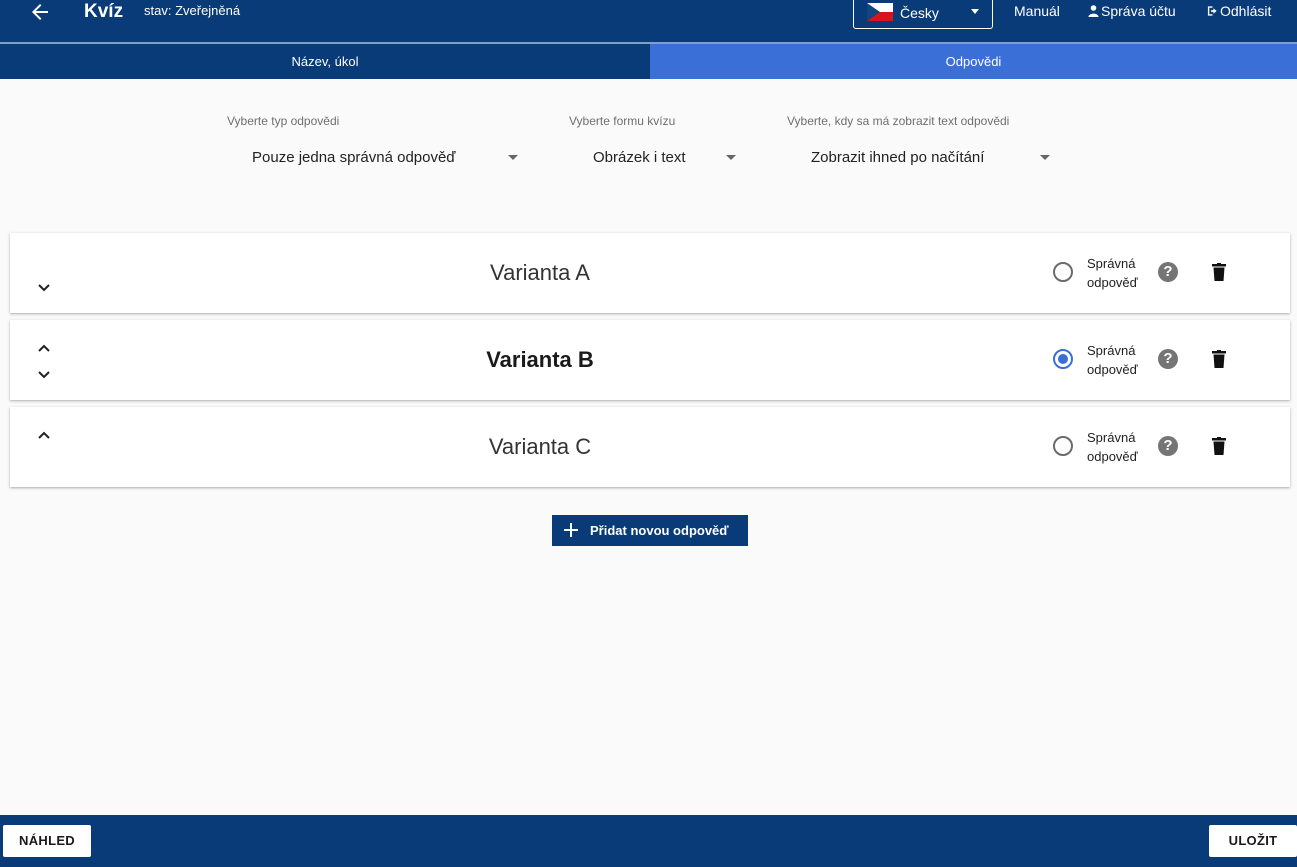  I want to click on variant-card-b: Varianta B Správná odpověď ?, so click(650, 360).